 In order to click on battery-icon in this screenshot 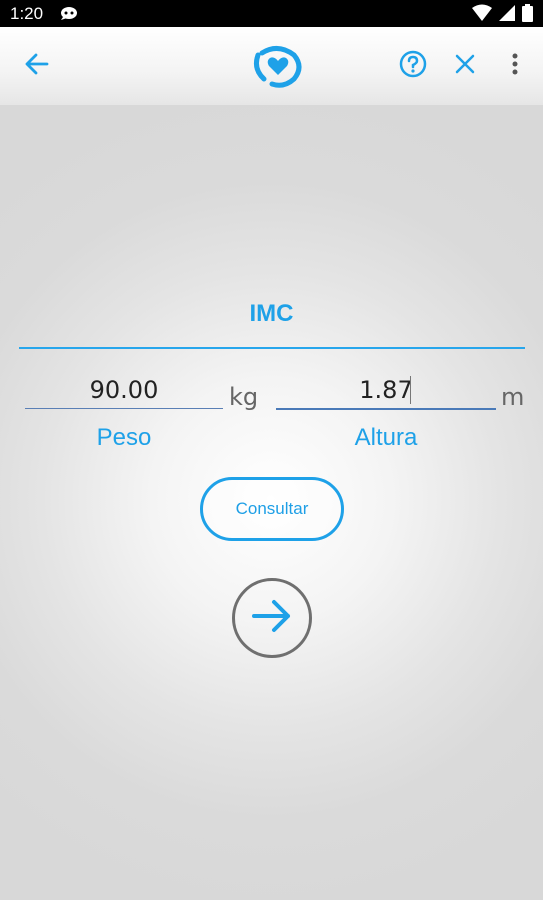, I will do `click(527, 15)`.